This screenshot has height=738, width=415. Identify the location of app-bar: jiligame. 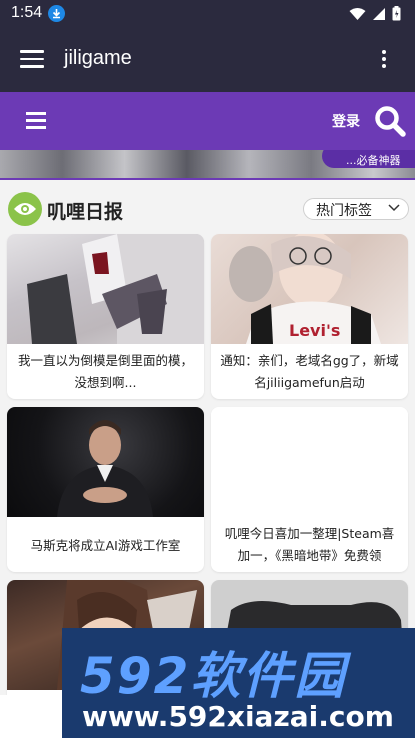
(207, 60).